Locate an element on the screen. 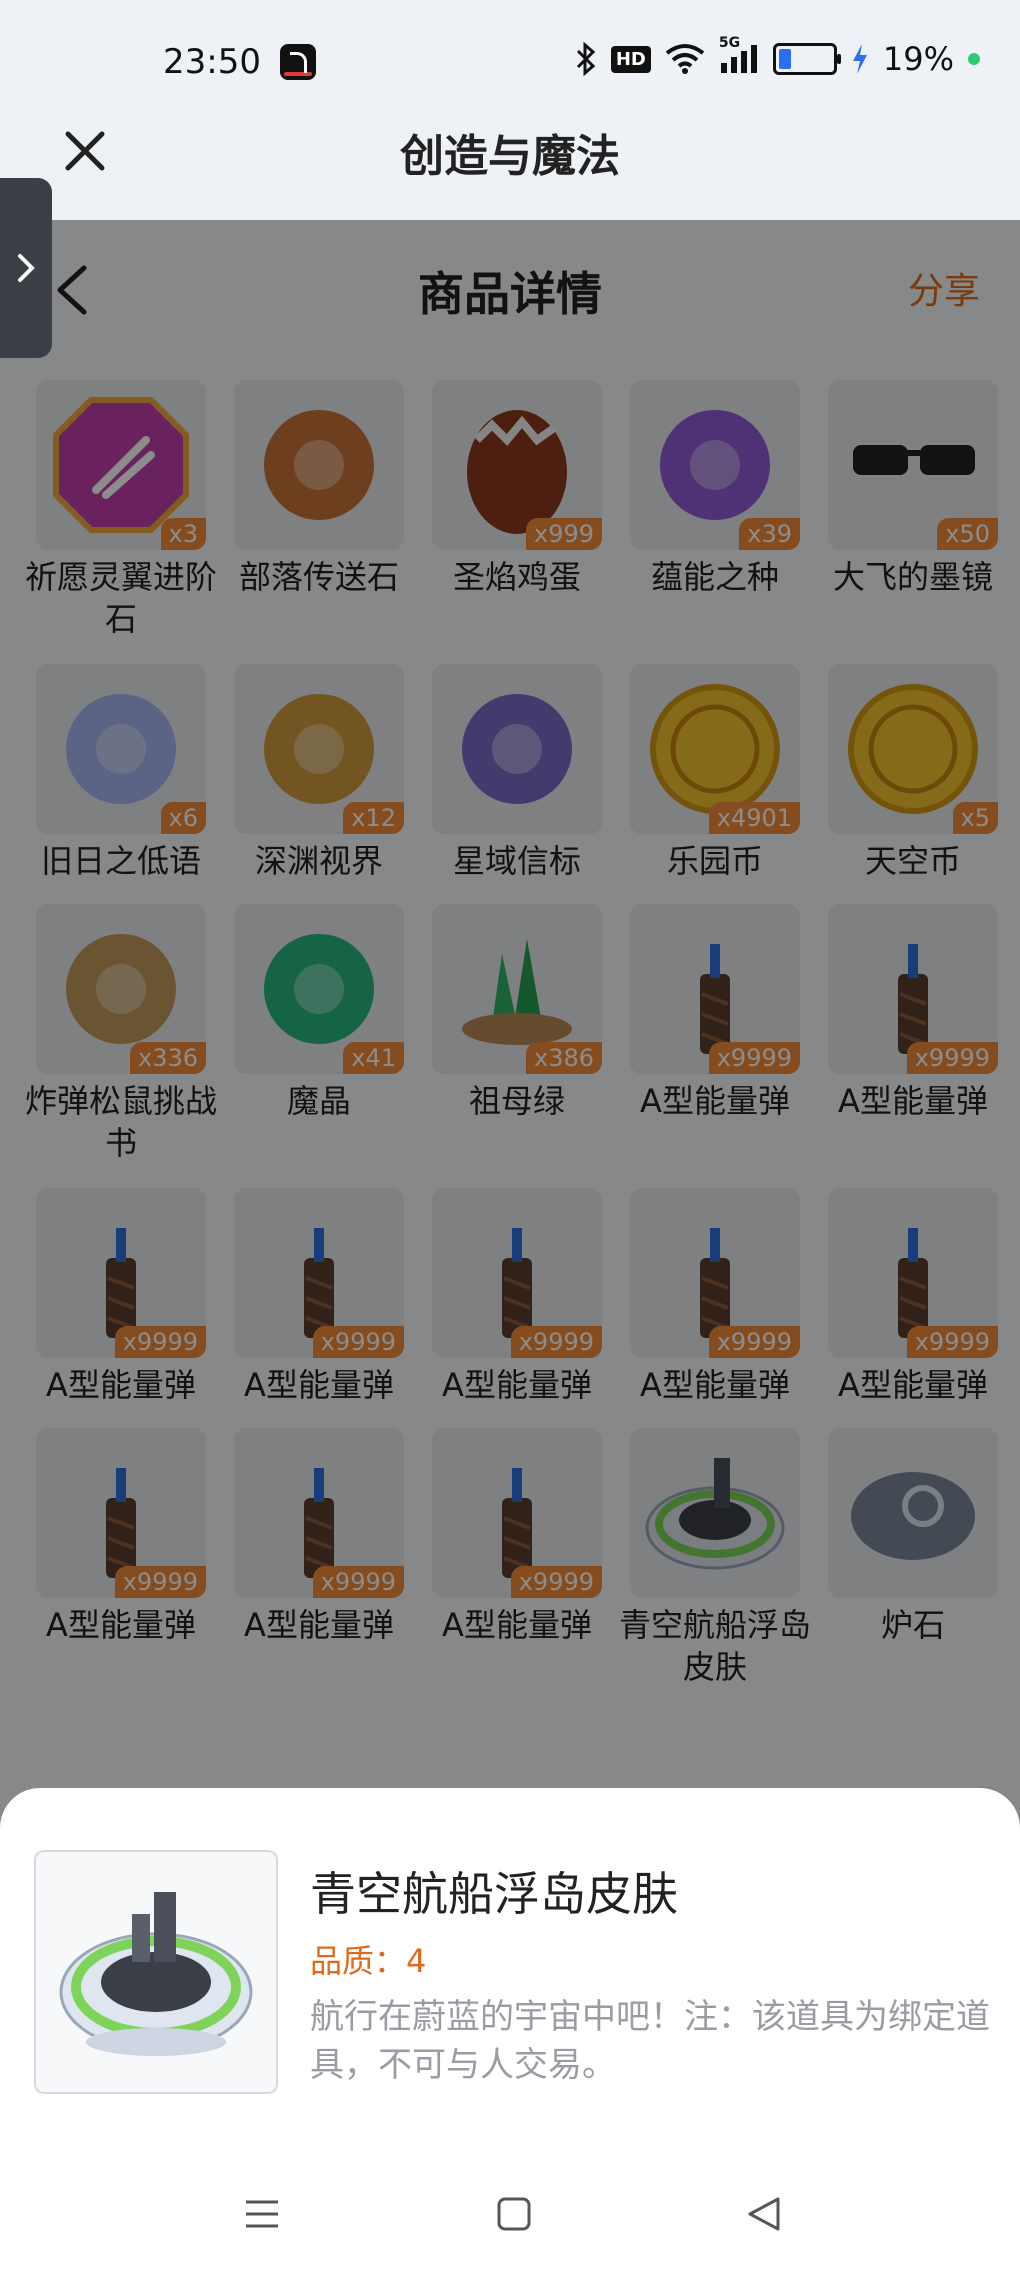 The image size is (1020, 2278). chevron-right-icon is located at coordinates (26, 268).